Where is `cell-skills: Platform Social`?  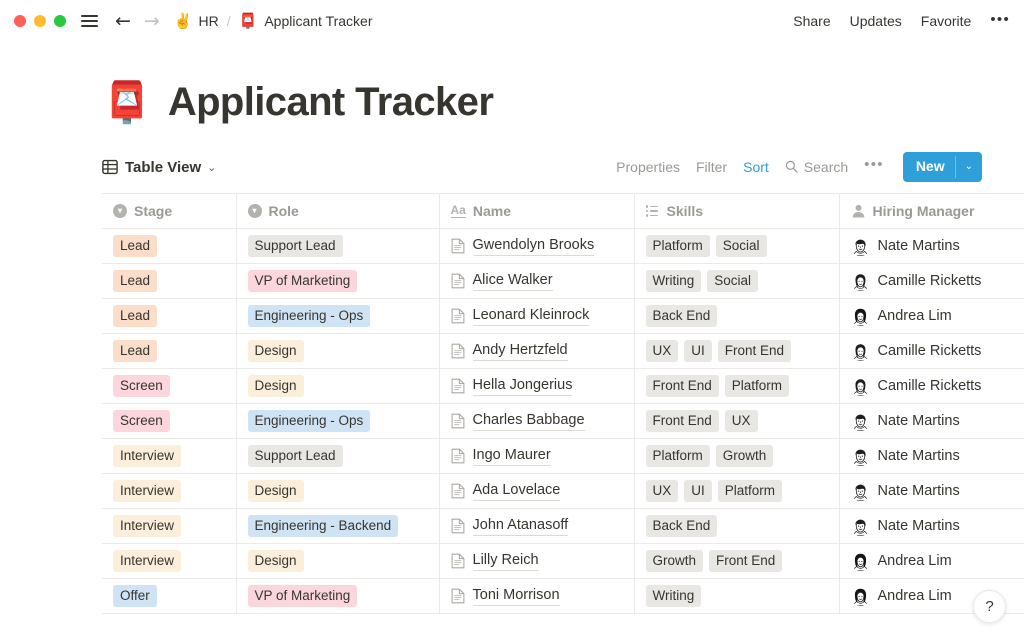 cell-skills: Platform Social is located at coordinates (737, 246).